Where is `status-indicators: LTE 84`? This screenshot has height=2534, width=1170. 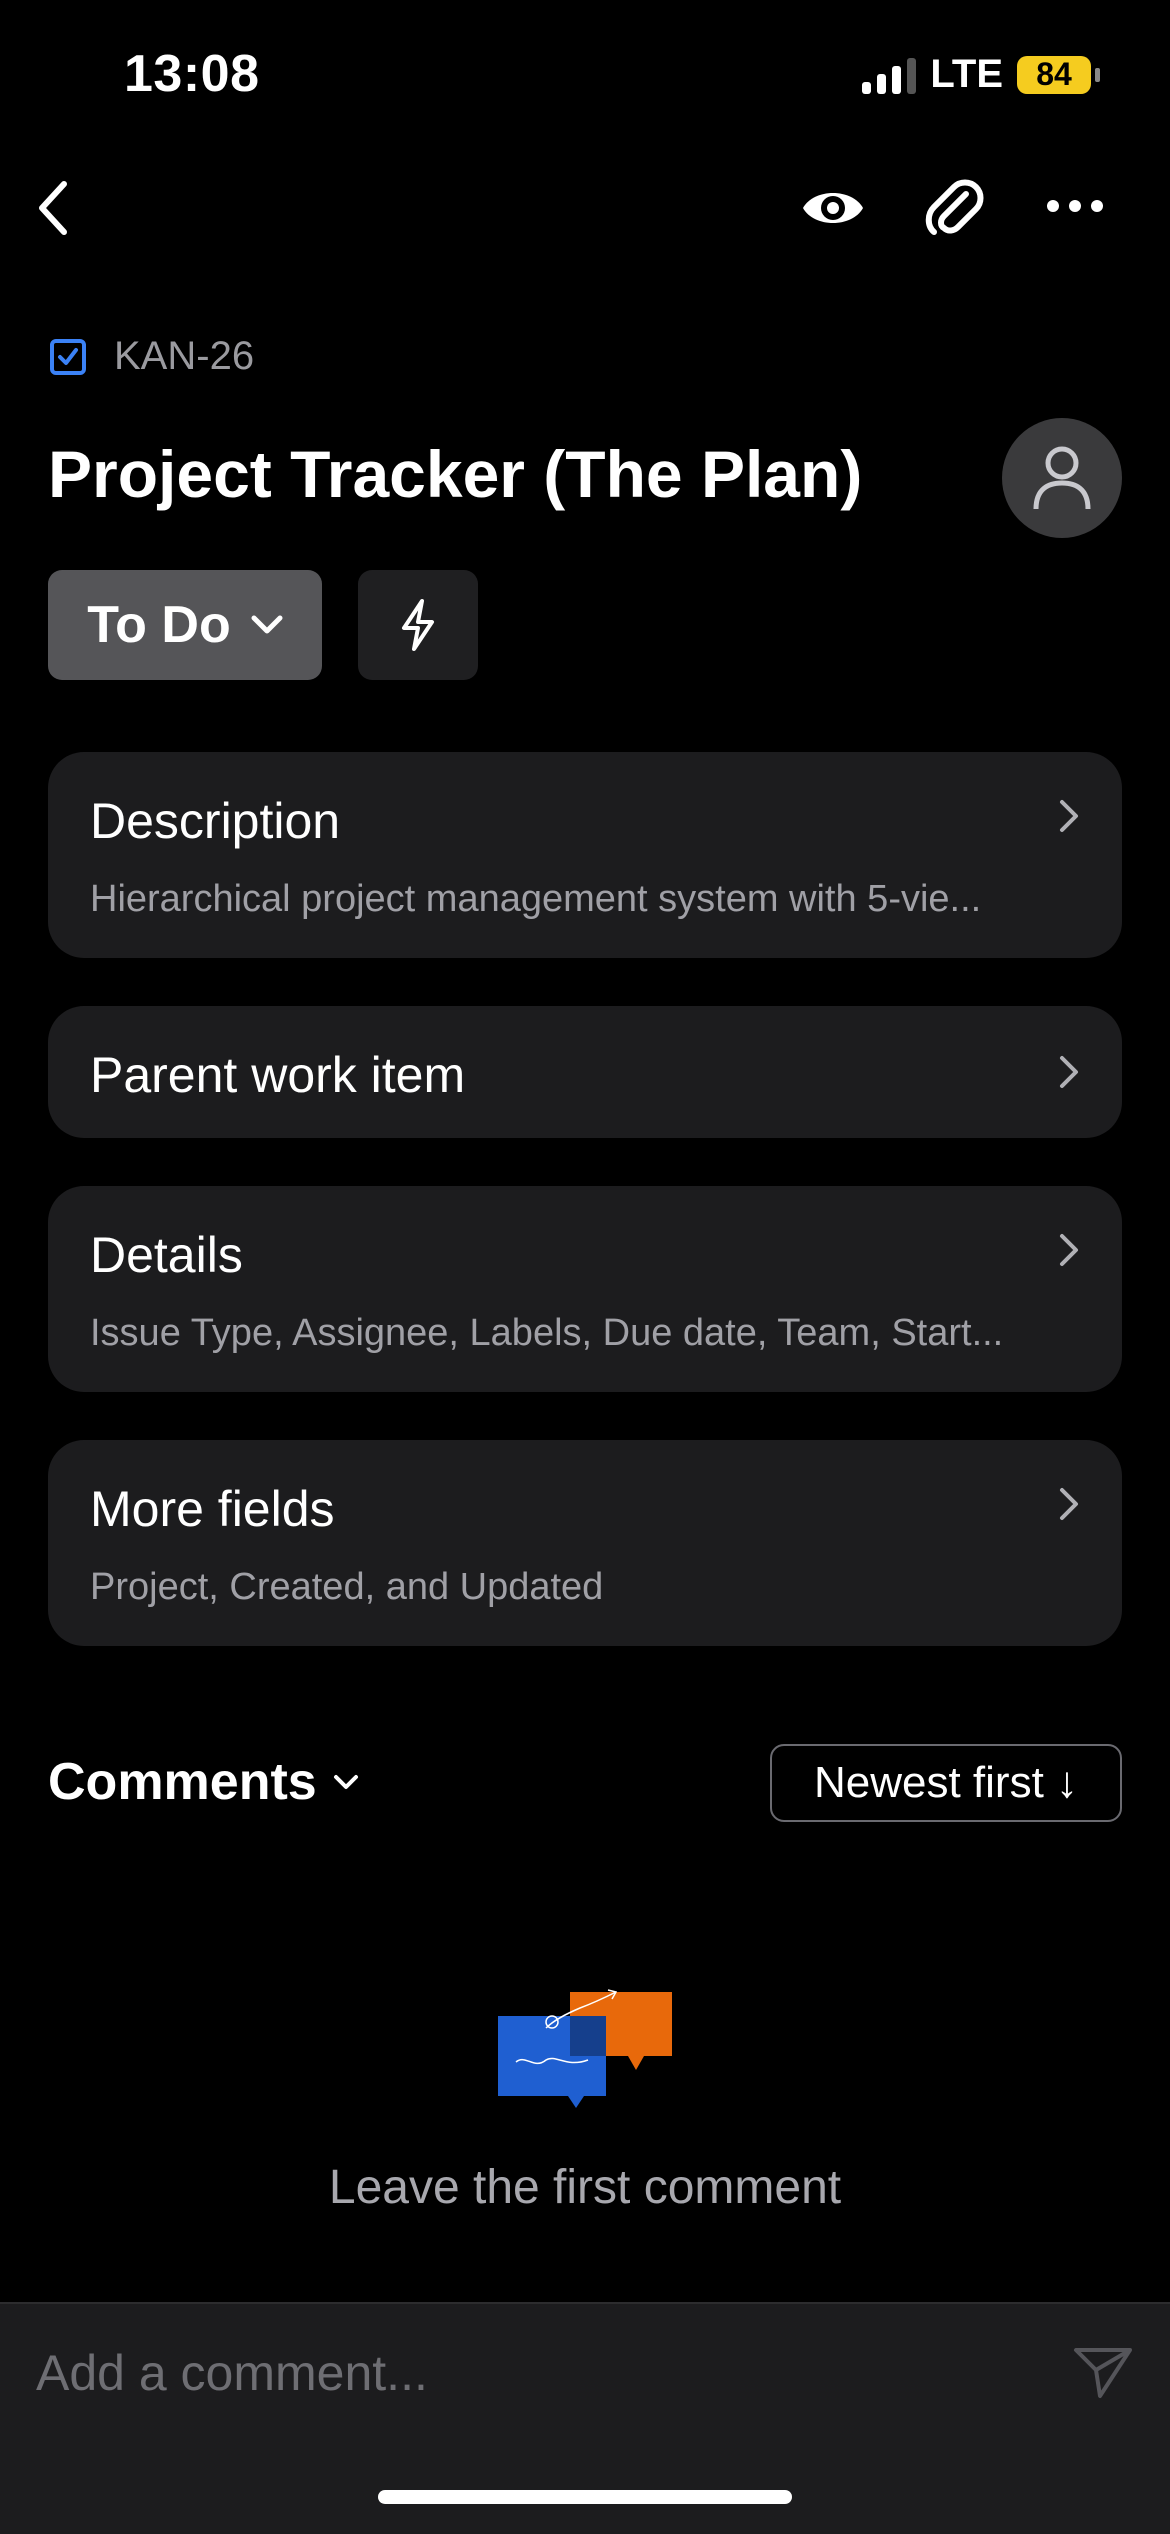 status-indicators: LTE 84 is located at coordinates (981, 74).